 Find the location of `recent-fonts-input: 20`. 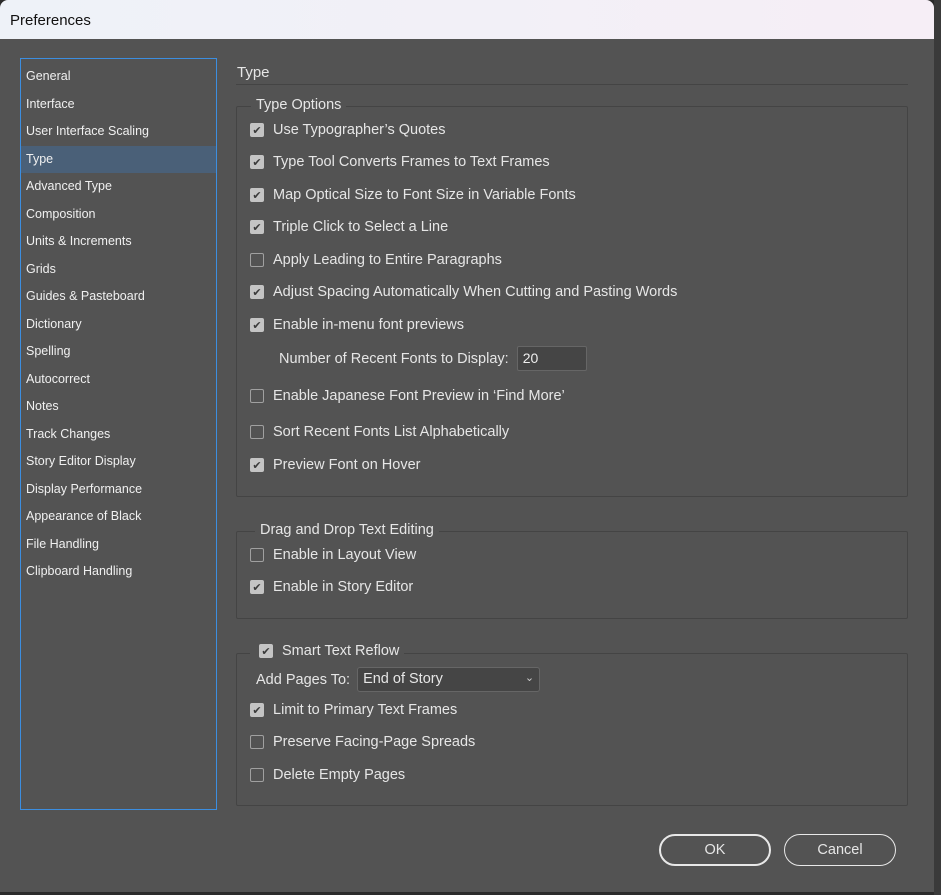

recent-fonts-input: 20 is located at coordinates (551, 358).